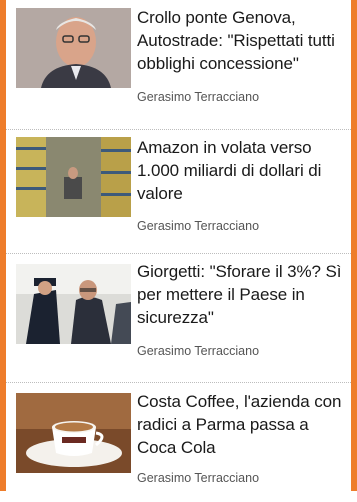  Describe the element at coordinates (73, 433) in the screenshot. I see `coffee-cup-image` at that location.